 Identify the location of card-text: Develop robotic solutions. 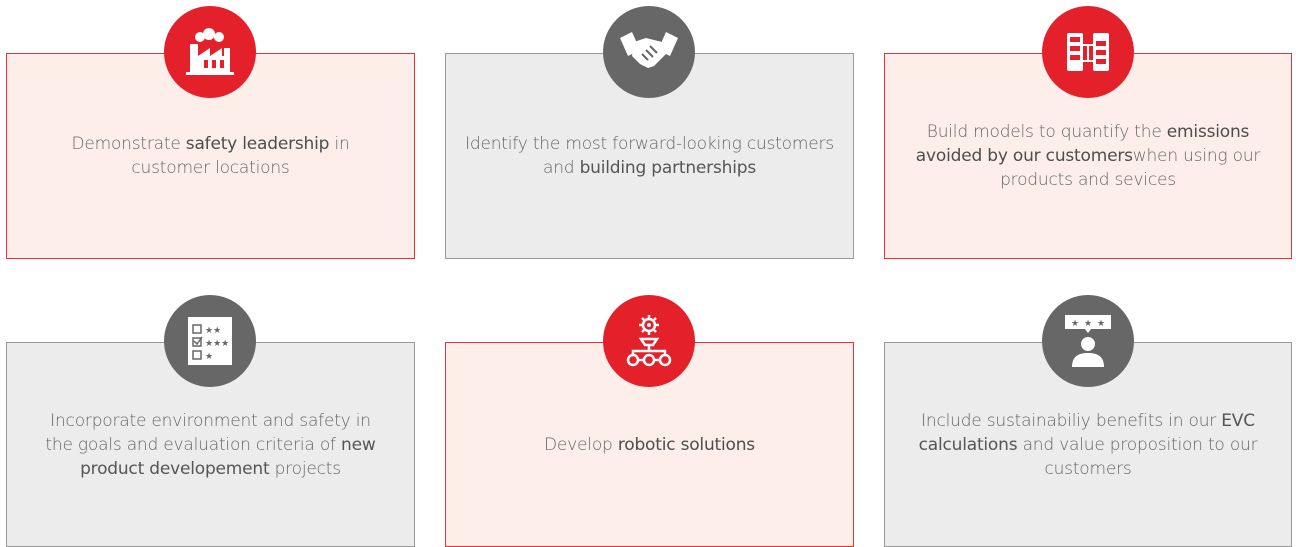
(649, 444).